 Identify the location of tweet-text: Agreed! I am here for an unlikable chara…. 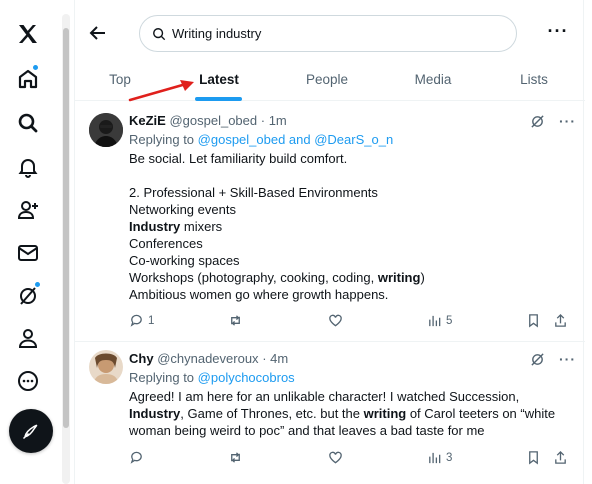
(349, 413).